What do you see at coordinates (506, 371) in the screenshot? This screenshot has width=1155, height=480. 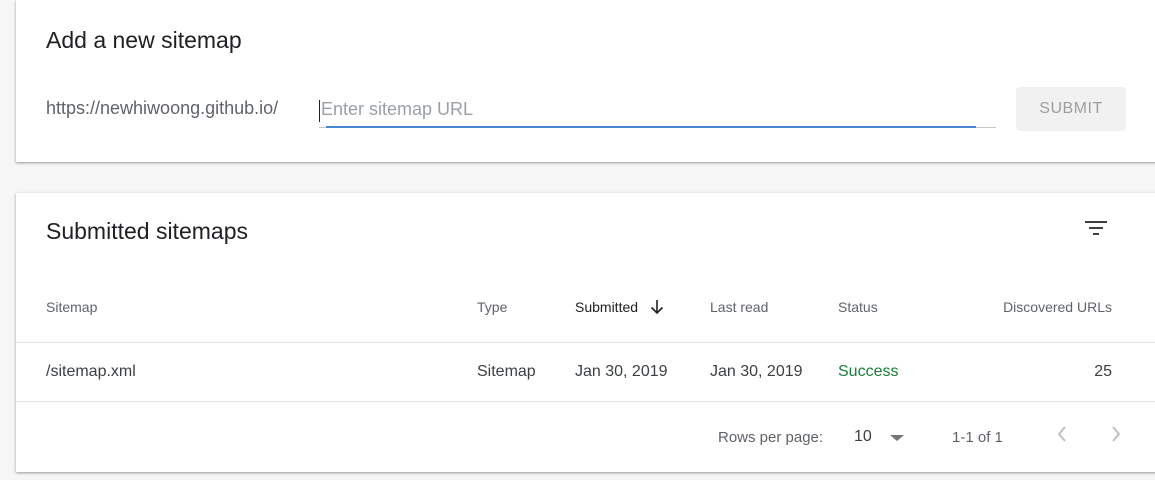 I see `cell-type: Sitemap` at bounding box center [506, 371].